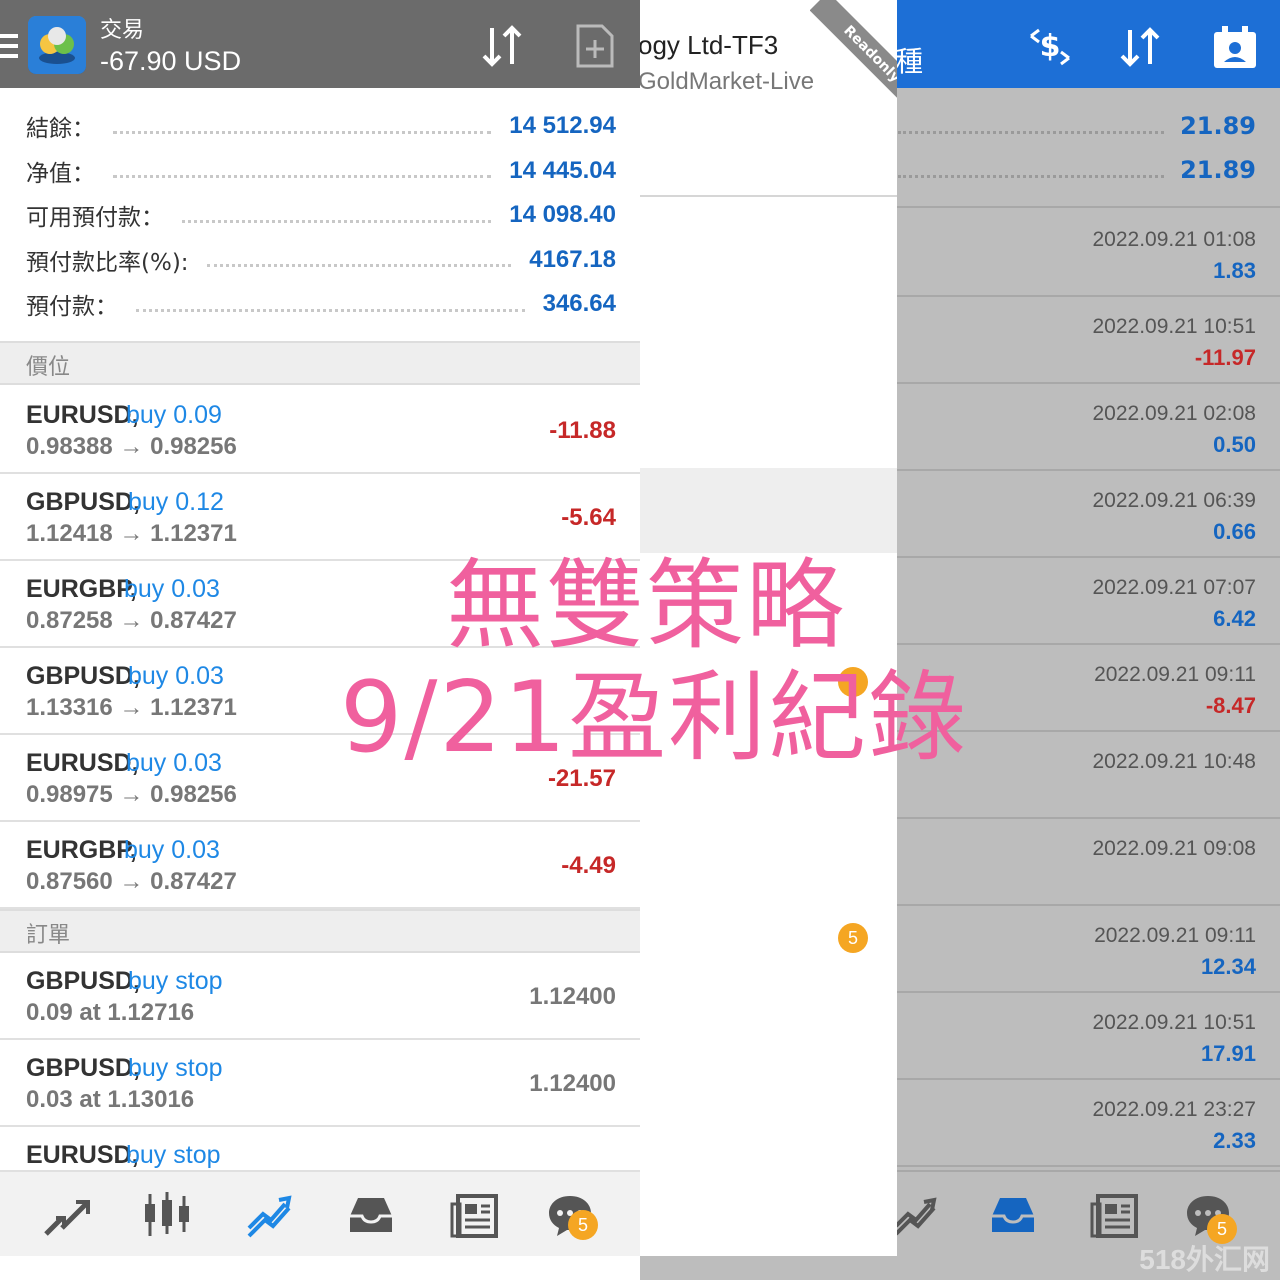 This screenshot has width=1280, height=1280. What do you see at coordinates (320, 865) in the screenshot?
I see `position-row: EURGBP, buy 0.03 0.87560 → 0.87427 -4.49` at bounding box center [320, 865].